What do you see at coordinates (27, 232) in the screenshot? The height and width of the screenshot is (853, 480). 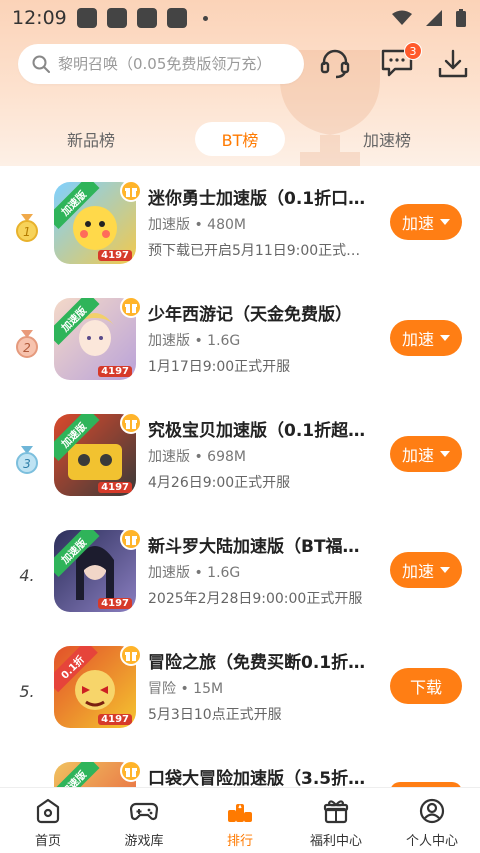 I see `svg-text: 1` at bounding box center [27, 232].